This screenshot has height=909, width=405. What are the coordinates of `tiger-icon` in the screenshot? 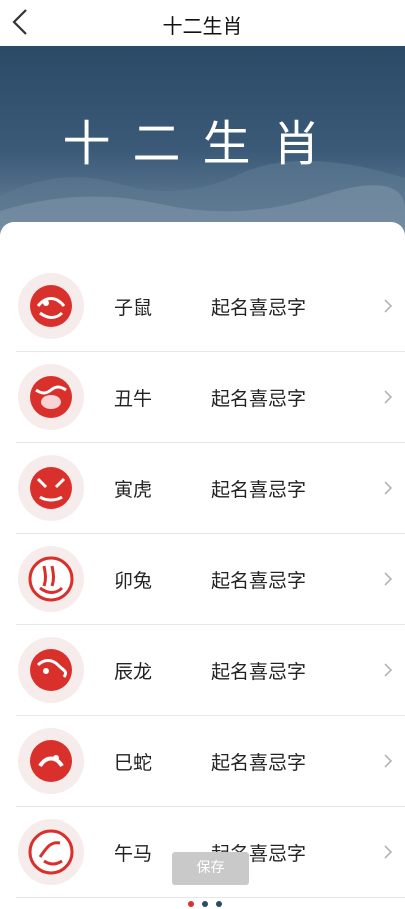 It's located at (51, 488).